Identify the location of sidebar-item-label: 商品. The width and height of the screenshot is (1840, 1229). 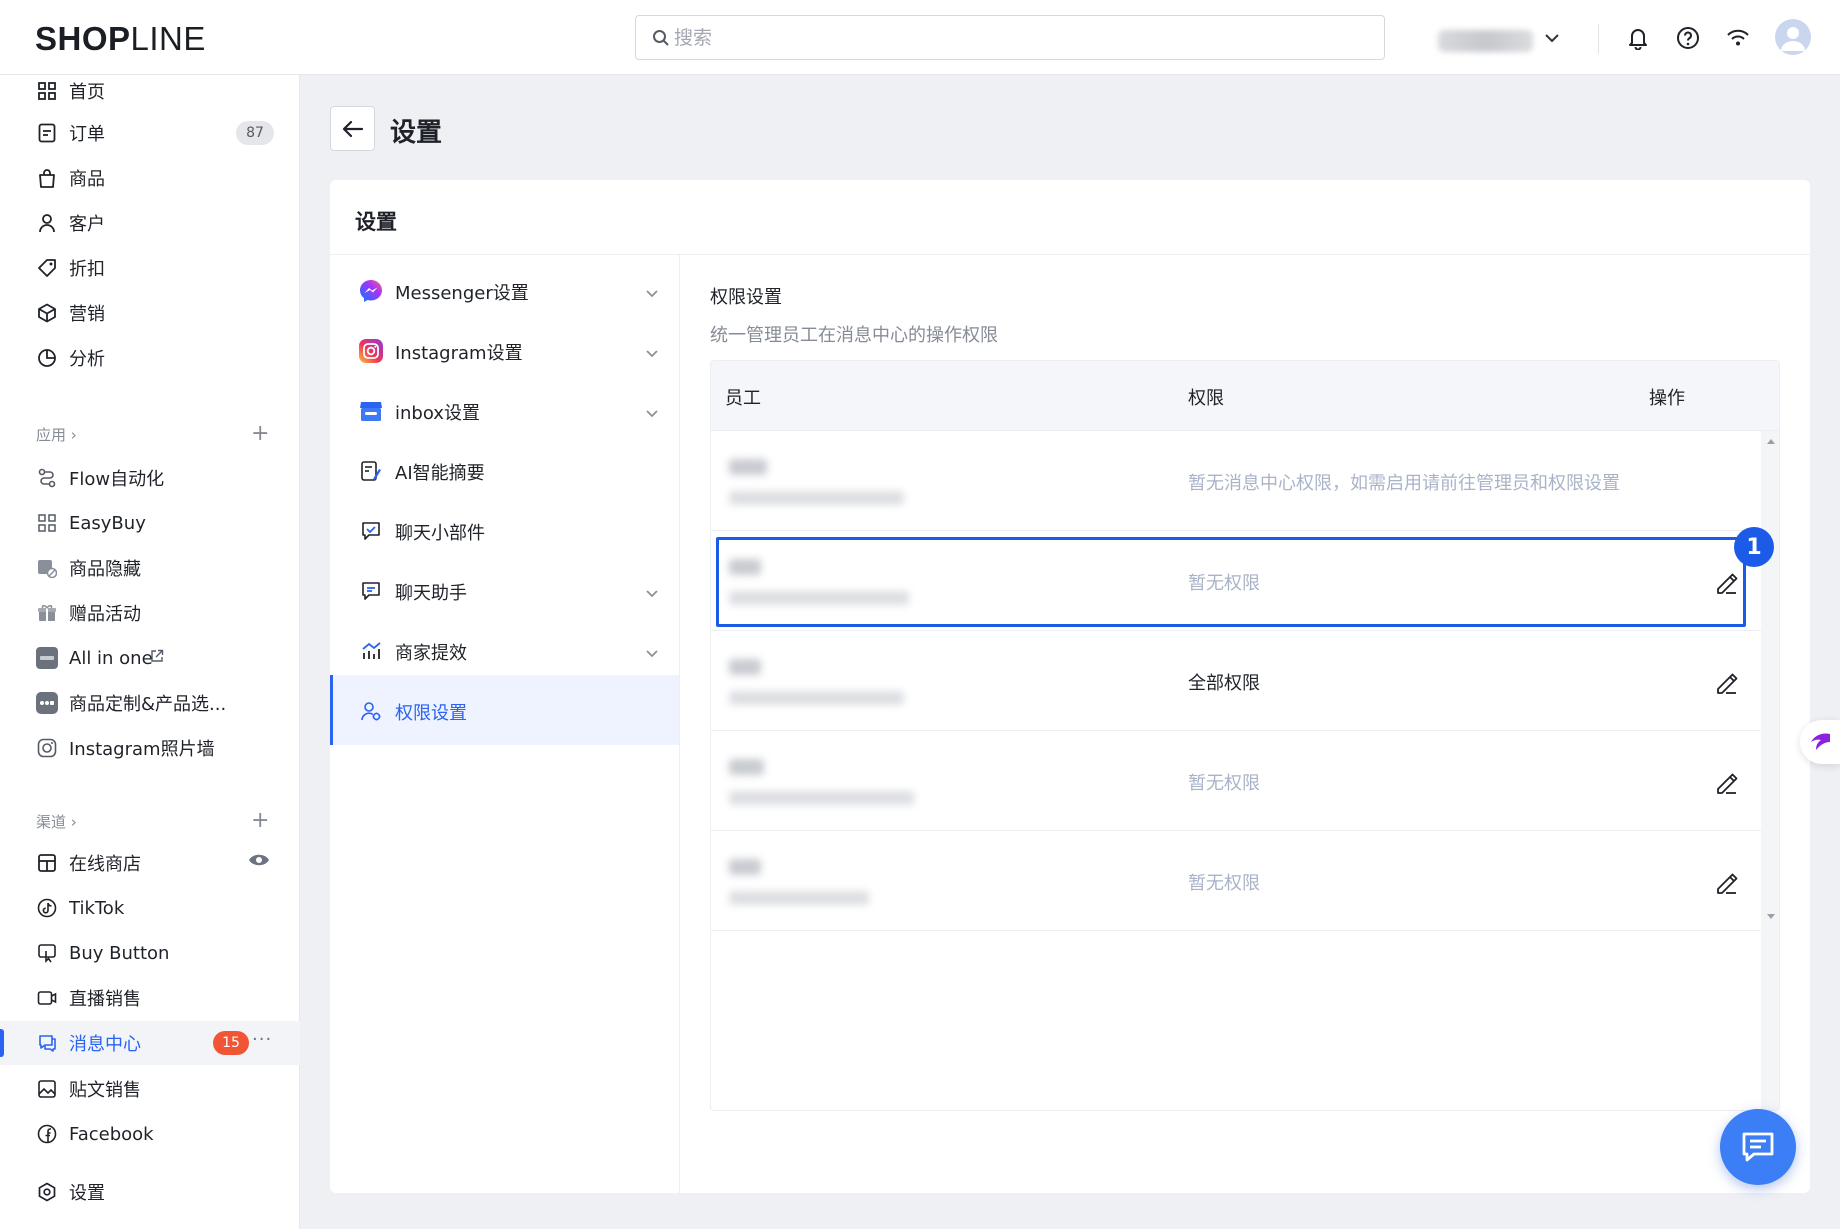
(87, 179).